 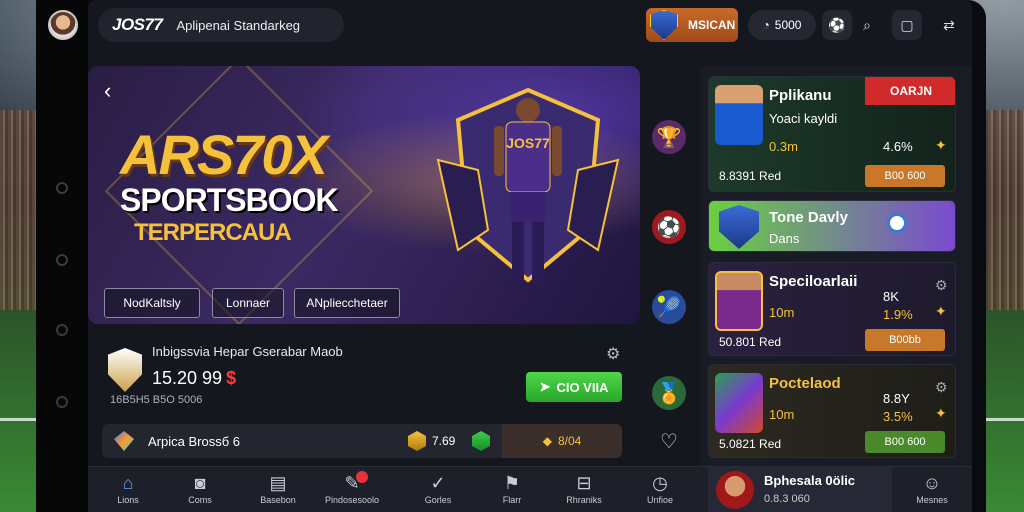 What do you see at coordinates (231, 378) in the screenshot?
I see `match-odds-currency: $` at bounding box center [231, 378].